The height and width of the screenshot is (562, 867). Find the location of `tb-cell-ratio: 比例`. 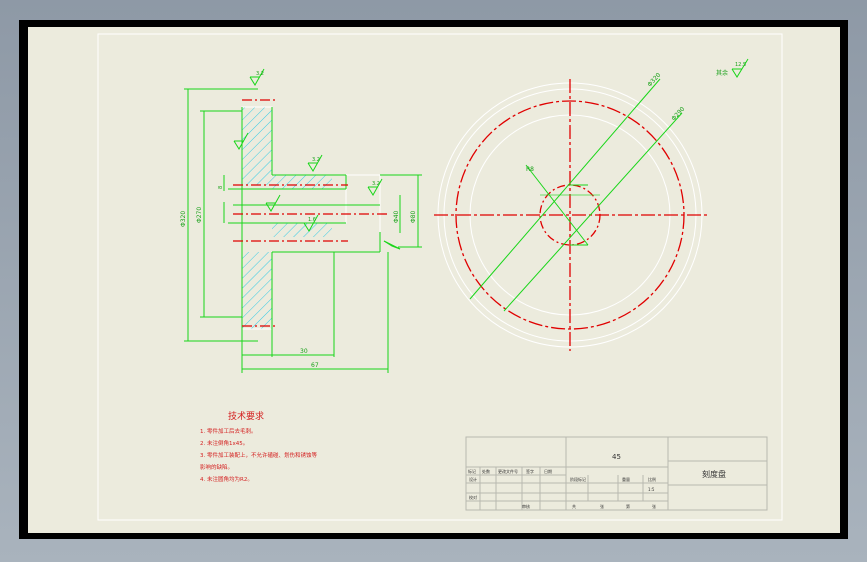

tb-cell-ratio: 比例 is located at coordinates (652, 479).